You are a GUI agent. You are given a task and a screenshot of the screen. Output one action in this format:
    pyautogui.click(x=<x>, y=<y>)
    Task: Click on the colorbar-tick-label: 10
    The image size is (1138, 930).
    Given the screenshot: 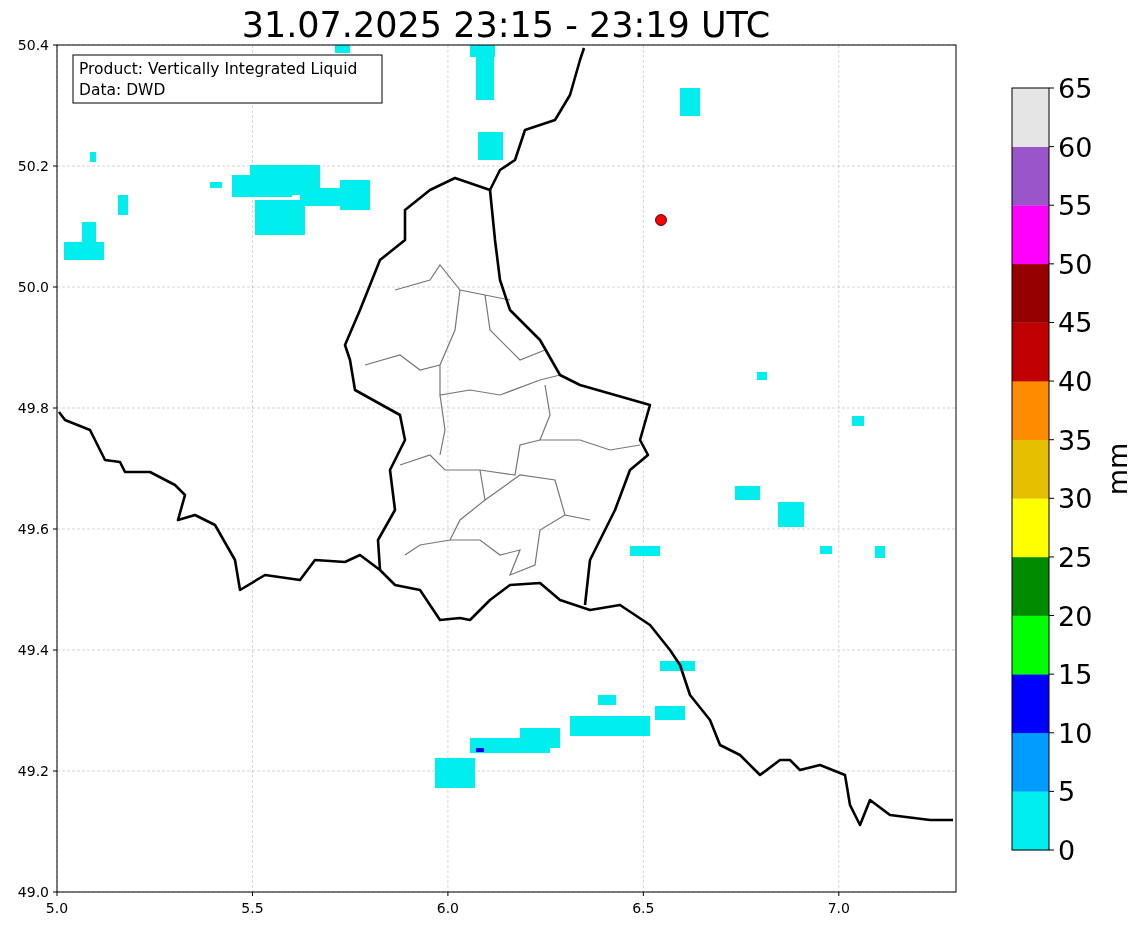 What is the action you would take?
    pyautogui.click(x=1075, y=733)
    